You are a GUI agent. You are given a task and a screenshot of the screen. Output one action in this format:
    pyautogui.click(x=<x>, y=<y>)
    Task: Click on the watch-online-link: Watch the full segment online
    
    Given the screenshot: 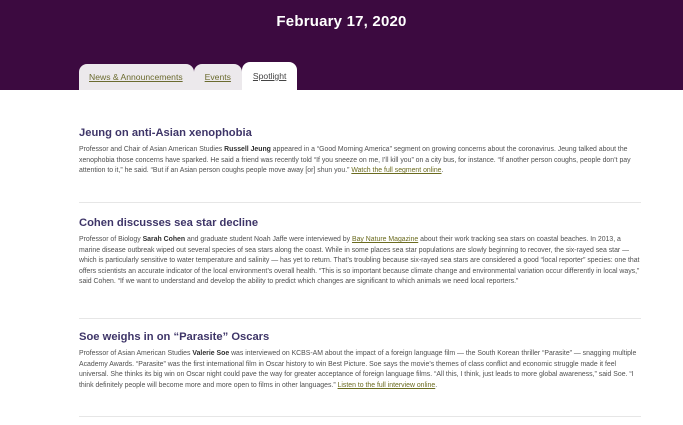 What is the action you would take?
    pyautogui.click(x=396, y=170)
    